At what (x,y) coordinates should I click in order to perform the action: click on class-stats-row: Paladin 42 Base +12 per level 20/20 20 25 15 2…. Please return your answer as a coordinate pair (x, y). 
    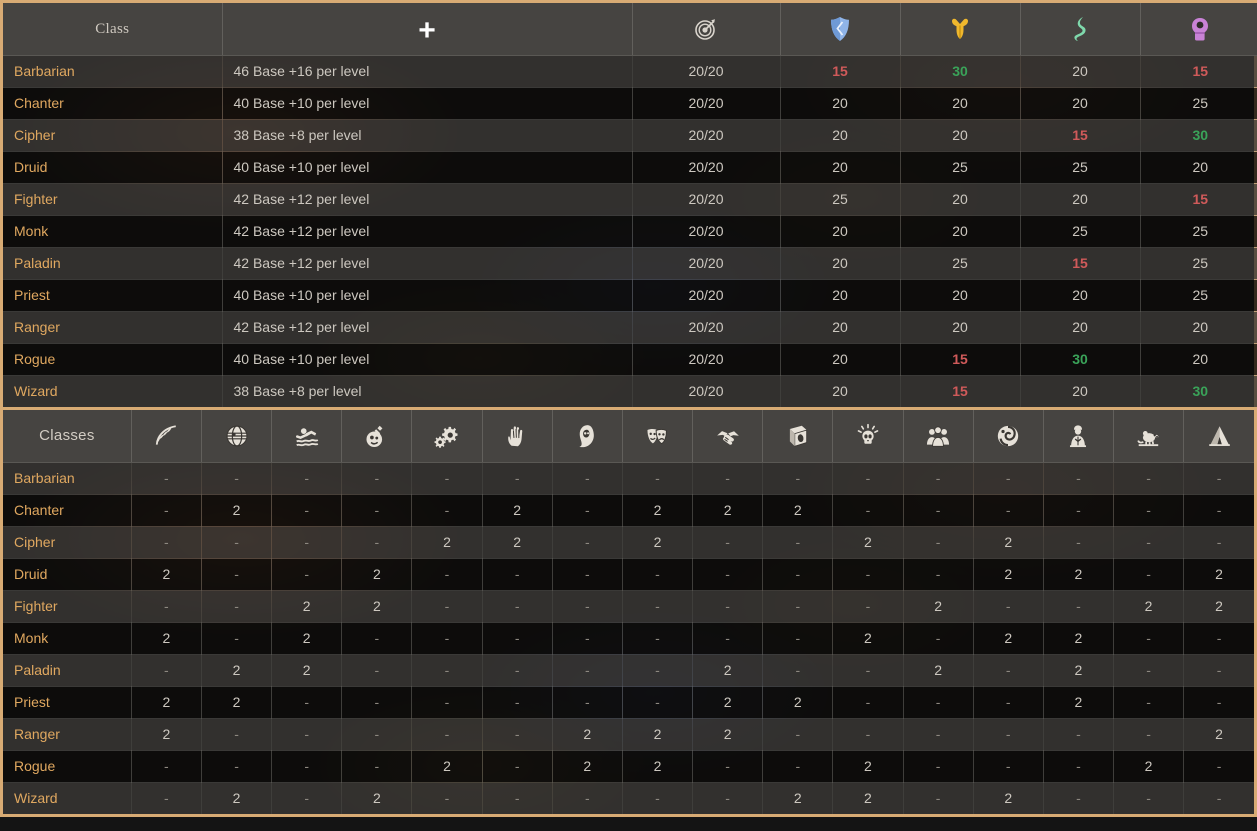
    Looking at the image, I should click on (630, 263).